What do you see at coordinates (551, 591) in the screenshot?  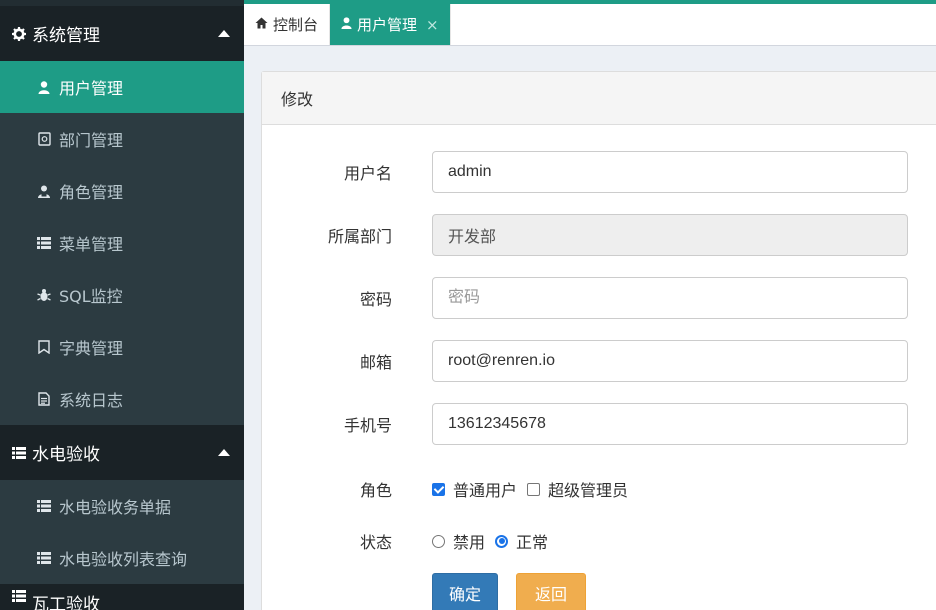 I see `back-button: 返回` at bounding box center [551, 591].